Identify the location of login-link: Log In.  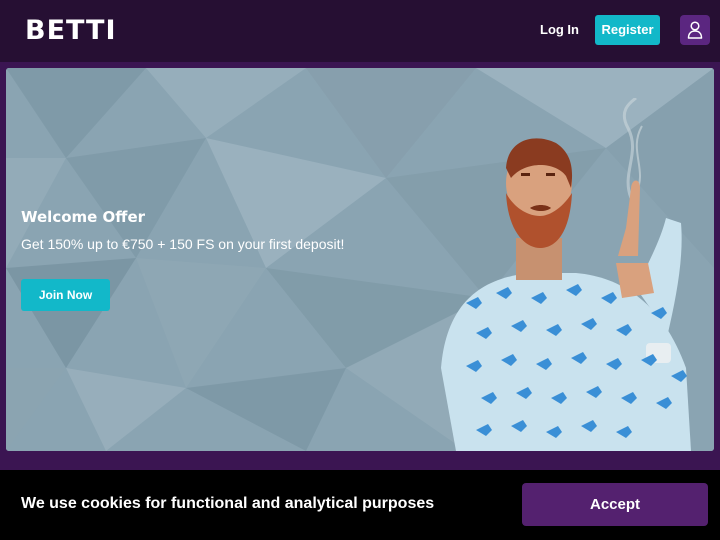
(559, 30).